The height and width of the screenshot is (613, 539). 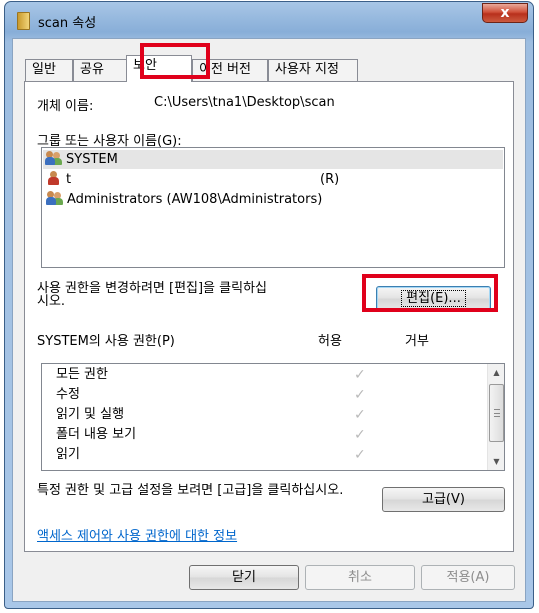 What do you see at coordinates (244, 577) in the screenshot?
I see `close-button: 닫기` at bounding box center [244, 577].